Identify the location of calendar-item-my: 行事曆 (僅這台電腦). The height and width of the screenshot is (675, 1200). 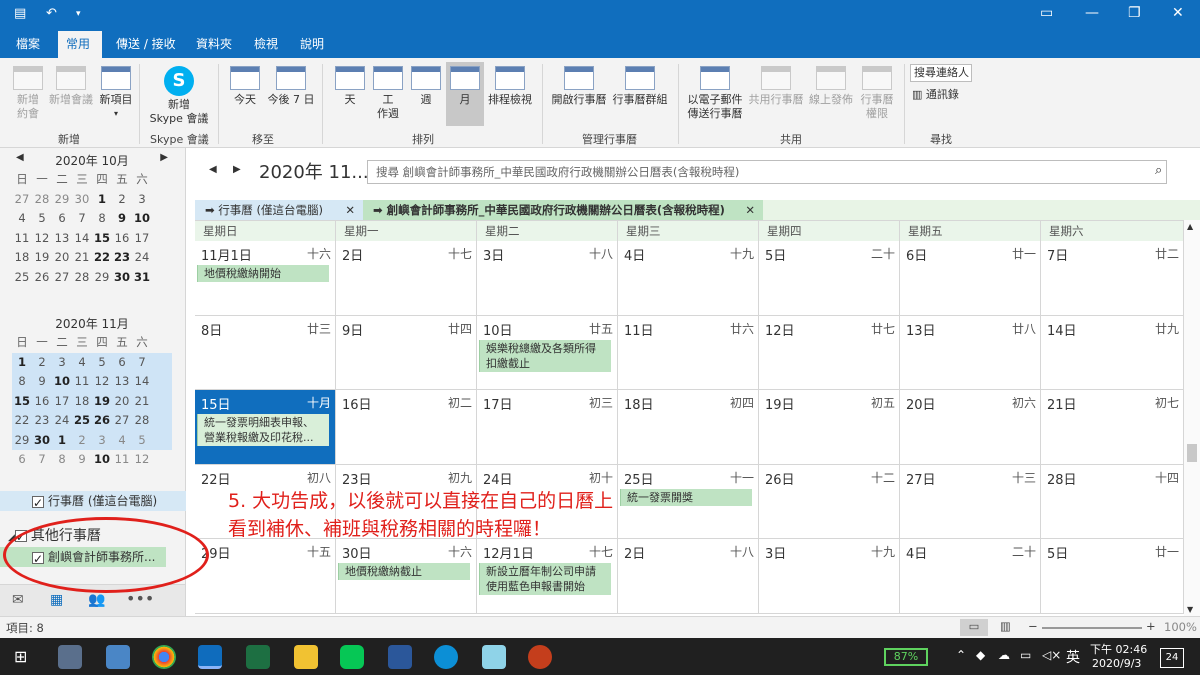
(93, 502).